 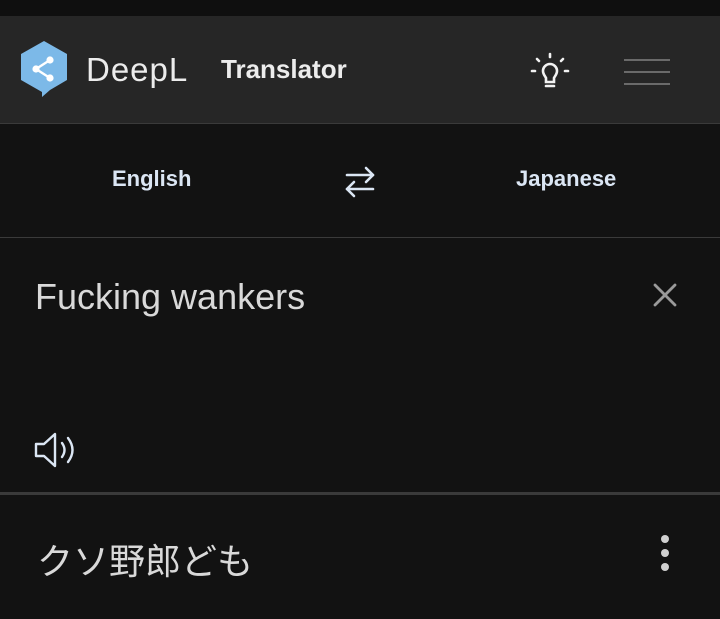 What do you see at coordinates (665, 295) in the screenshot?
I see `close-icon` at bounding box center [665, 295].